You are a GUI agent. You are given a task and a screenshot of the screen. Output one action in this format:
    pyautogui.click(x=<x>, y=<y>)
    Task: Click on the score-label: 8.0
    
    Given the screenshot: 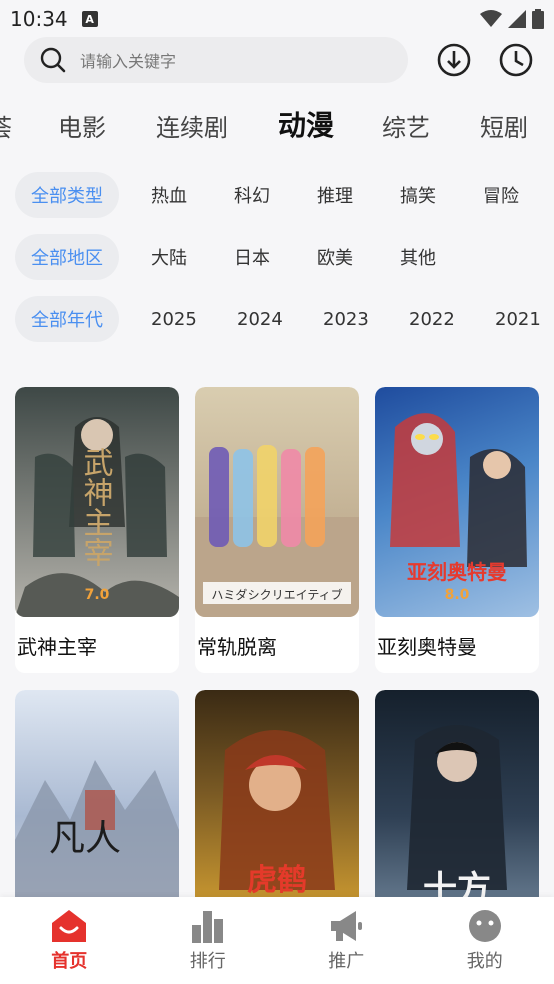 What is the action you would take?
    pyautogui.click(x=457, y=595)
    